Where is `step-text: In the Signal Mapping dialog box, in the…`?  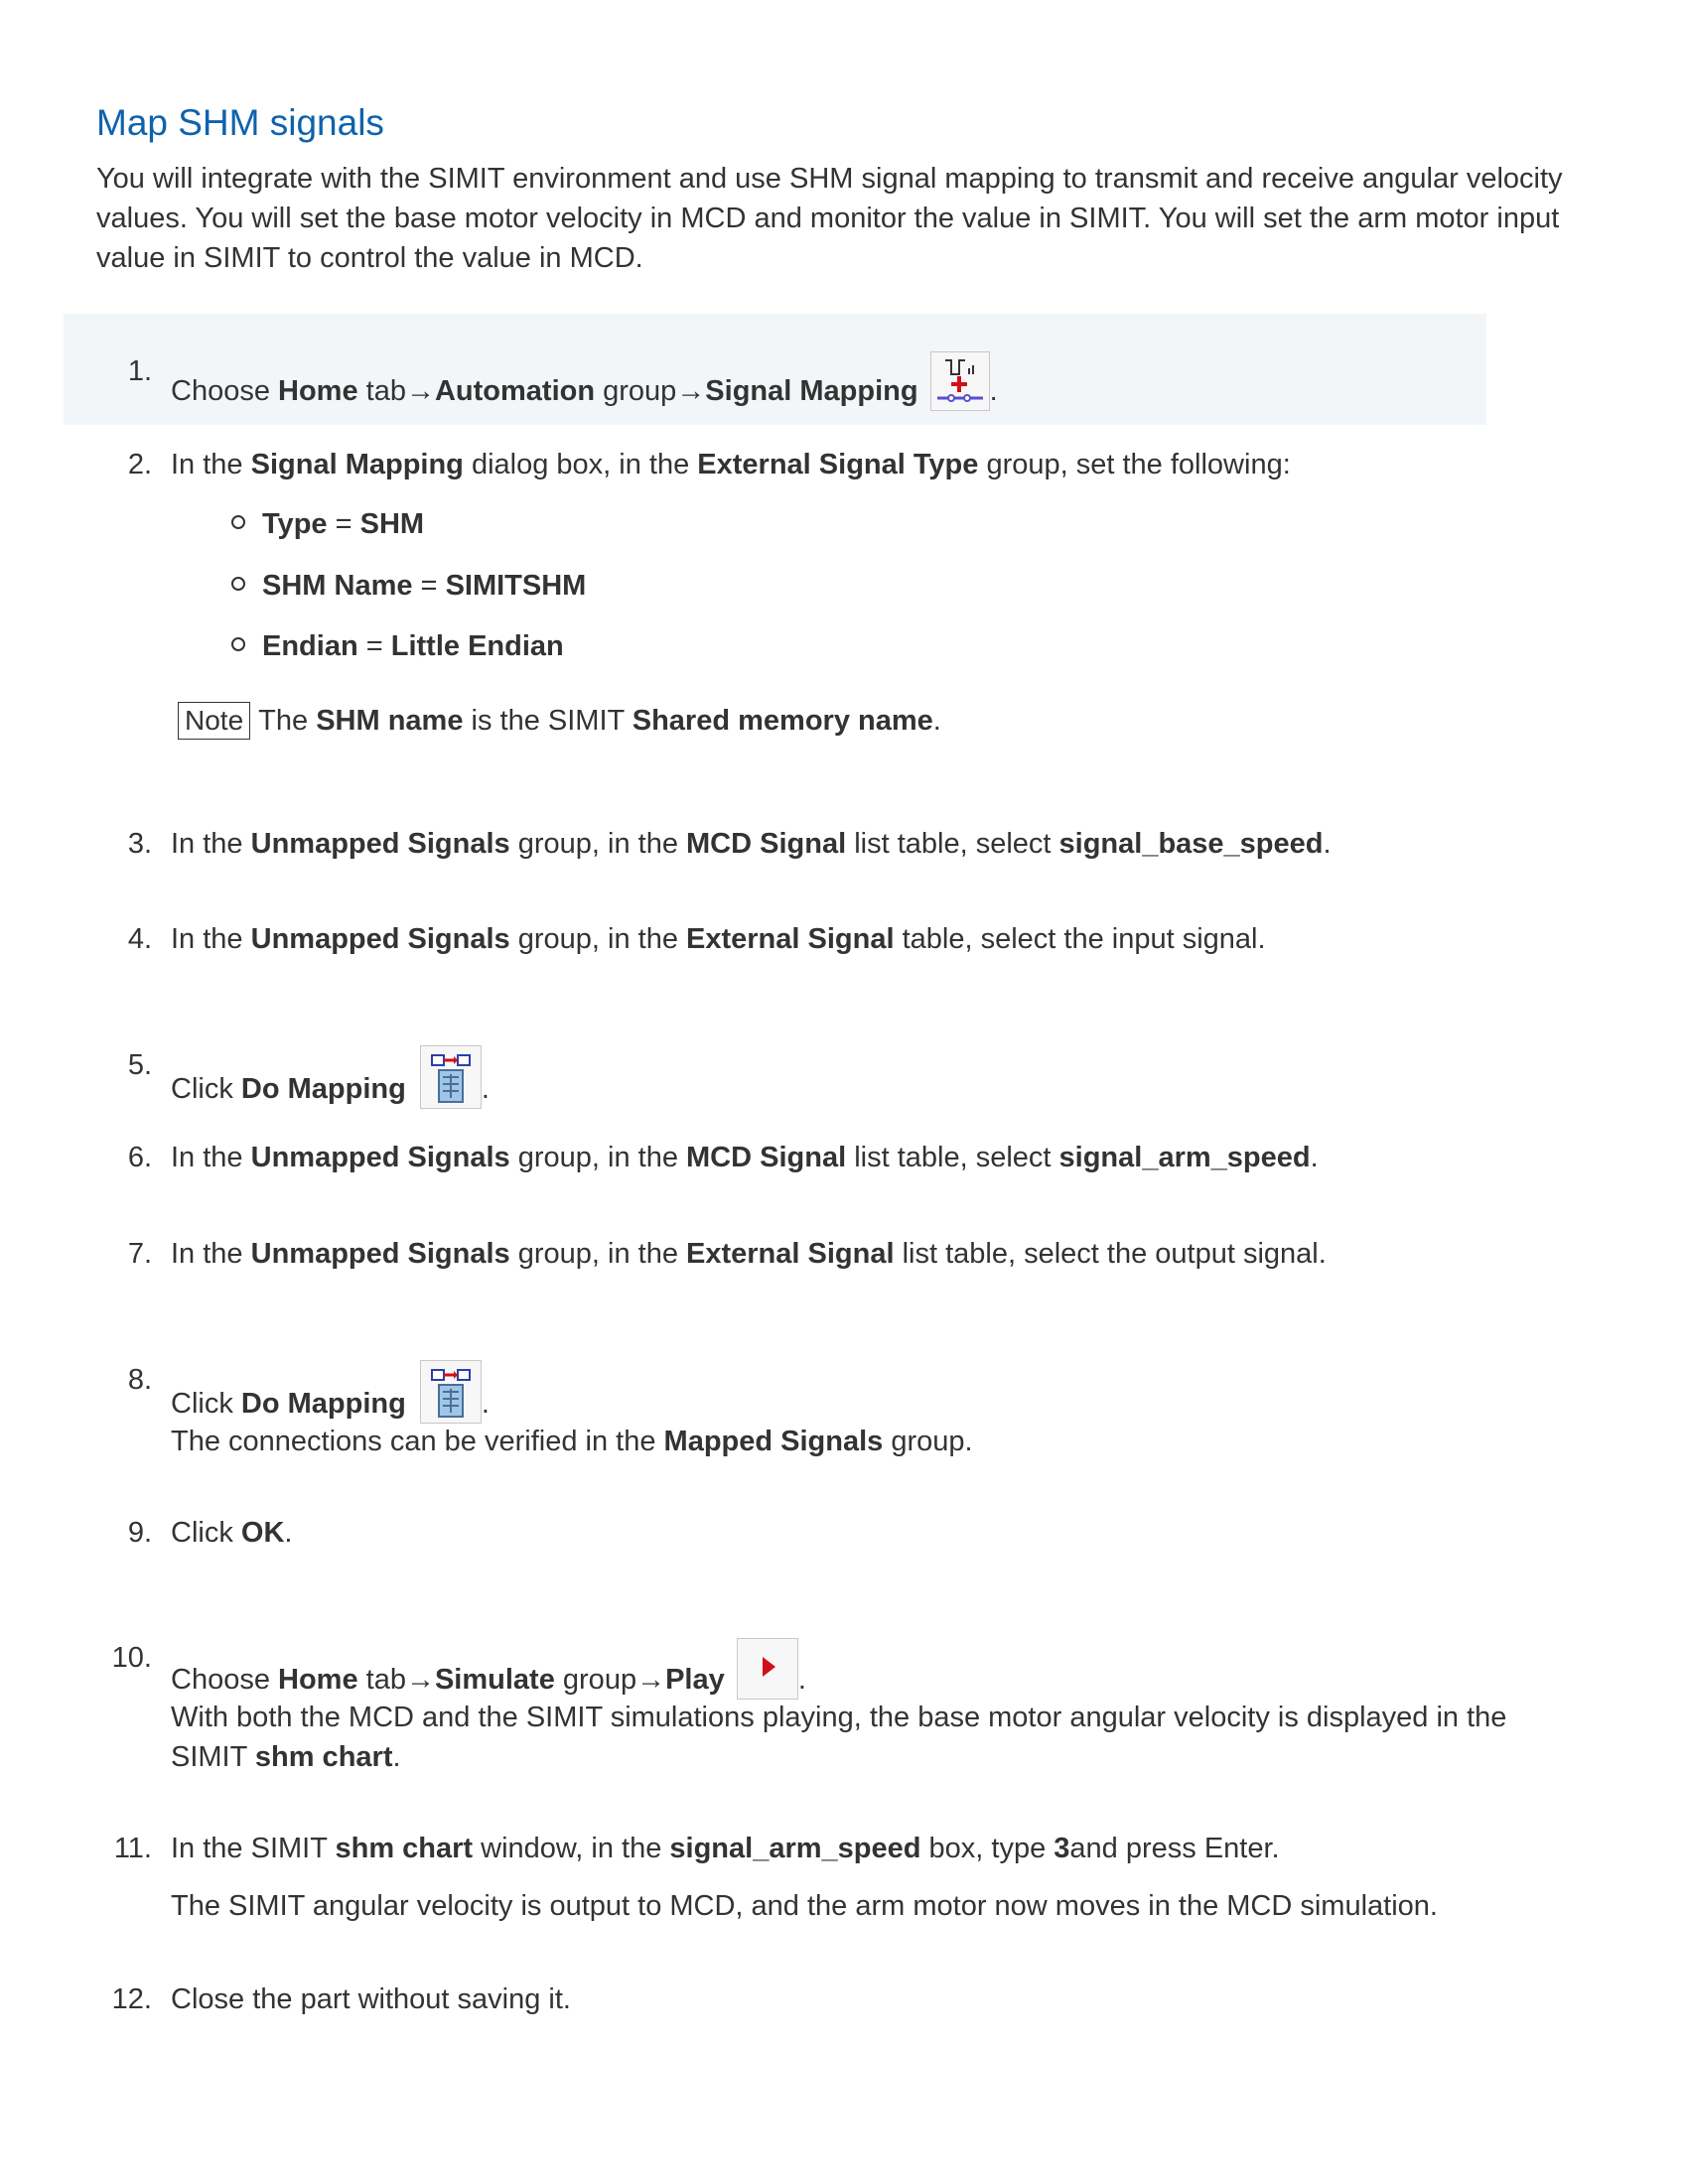
step-text: In the Signal Mapping dialog box, in the… is located at coordinates (731, 464).